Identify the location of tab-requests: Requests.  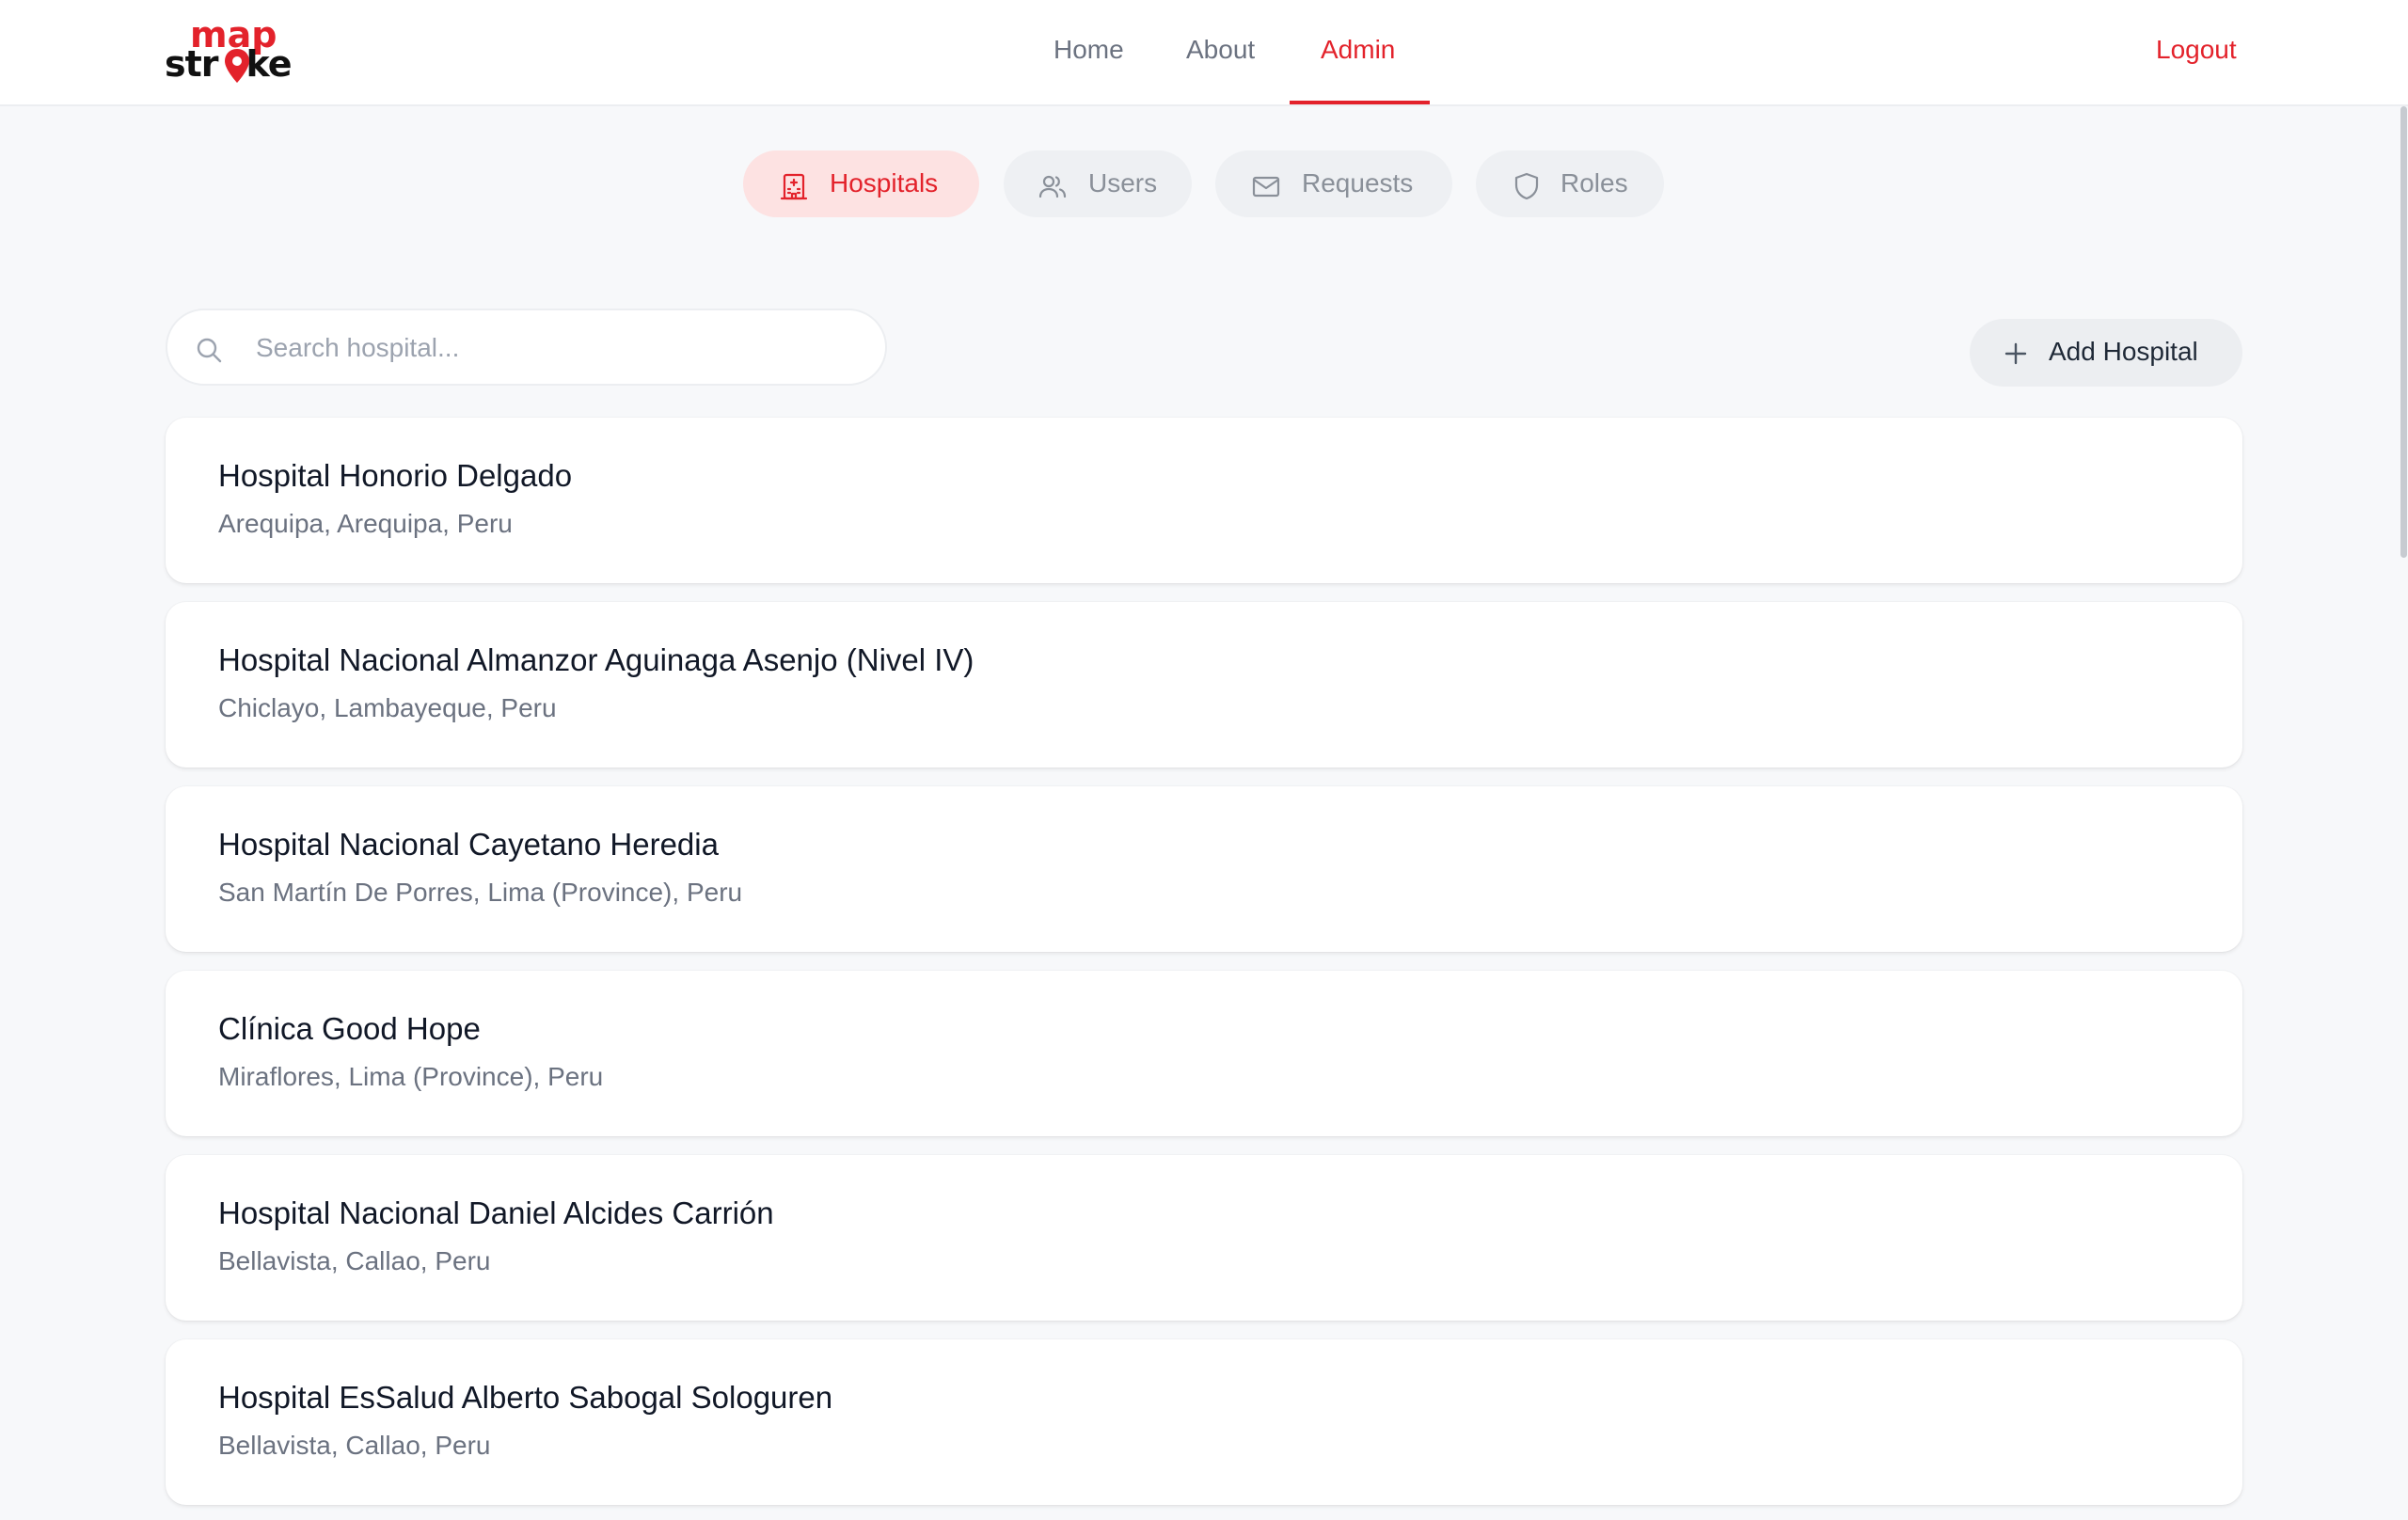
(1334, 183).